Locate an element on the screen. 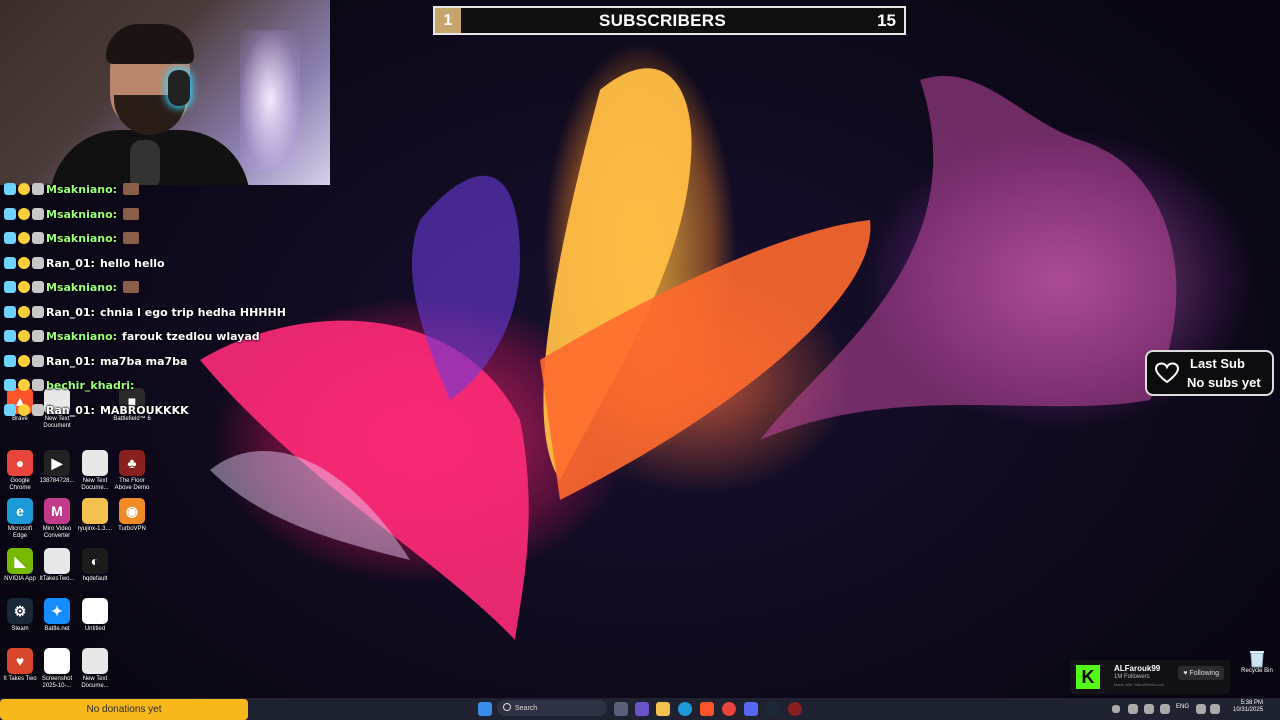 The image size is (1280, 720). desktop-icon-label: Microsoft Edge is located at coordinates (20, 532).